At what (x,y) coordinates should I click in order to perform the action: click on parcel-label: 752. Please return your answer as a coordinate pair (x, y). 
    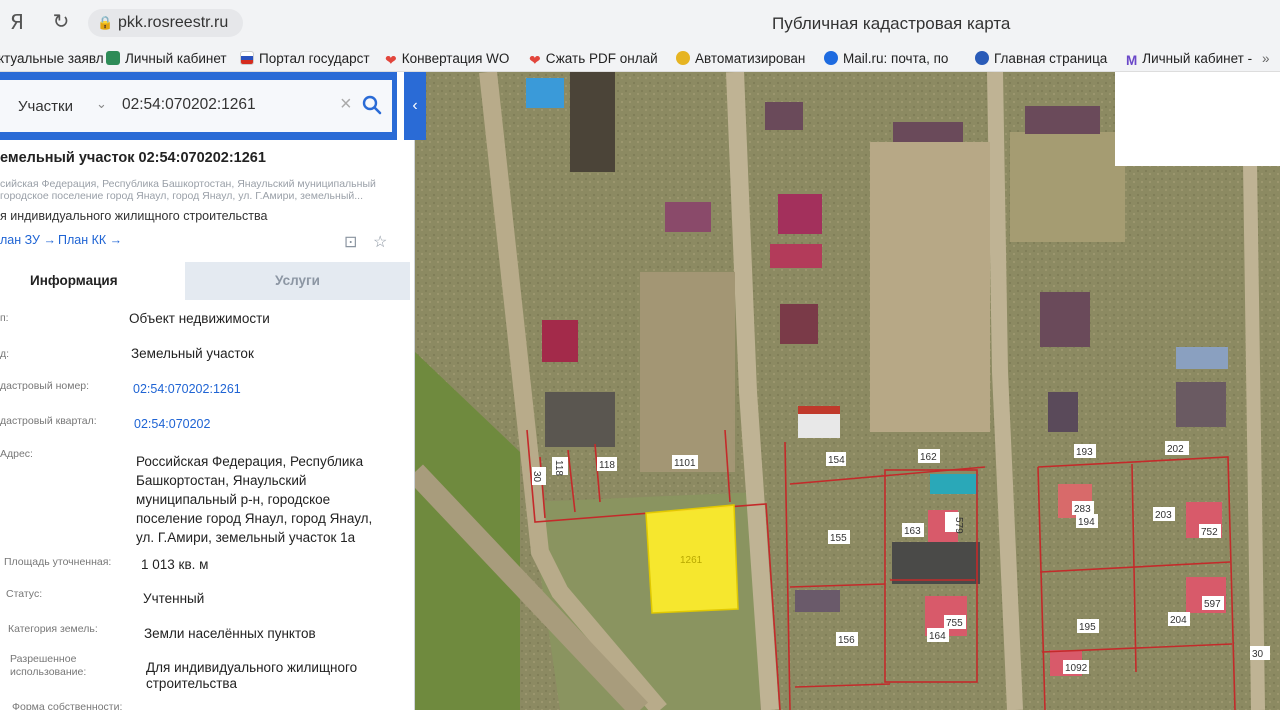
    Looking at the image, I should click on (1209, 532).